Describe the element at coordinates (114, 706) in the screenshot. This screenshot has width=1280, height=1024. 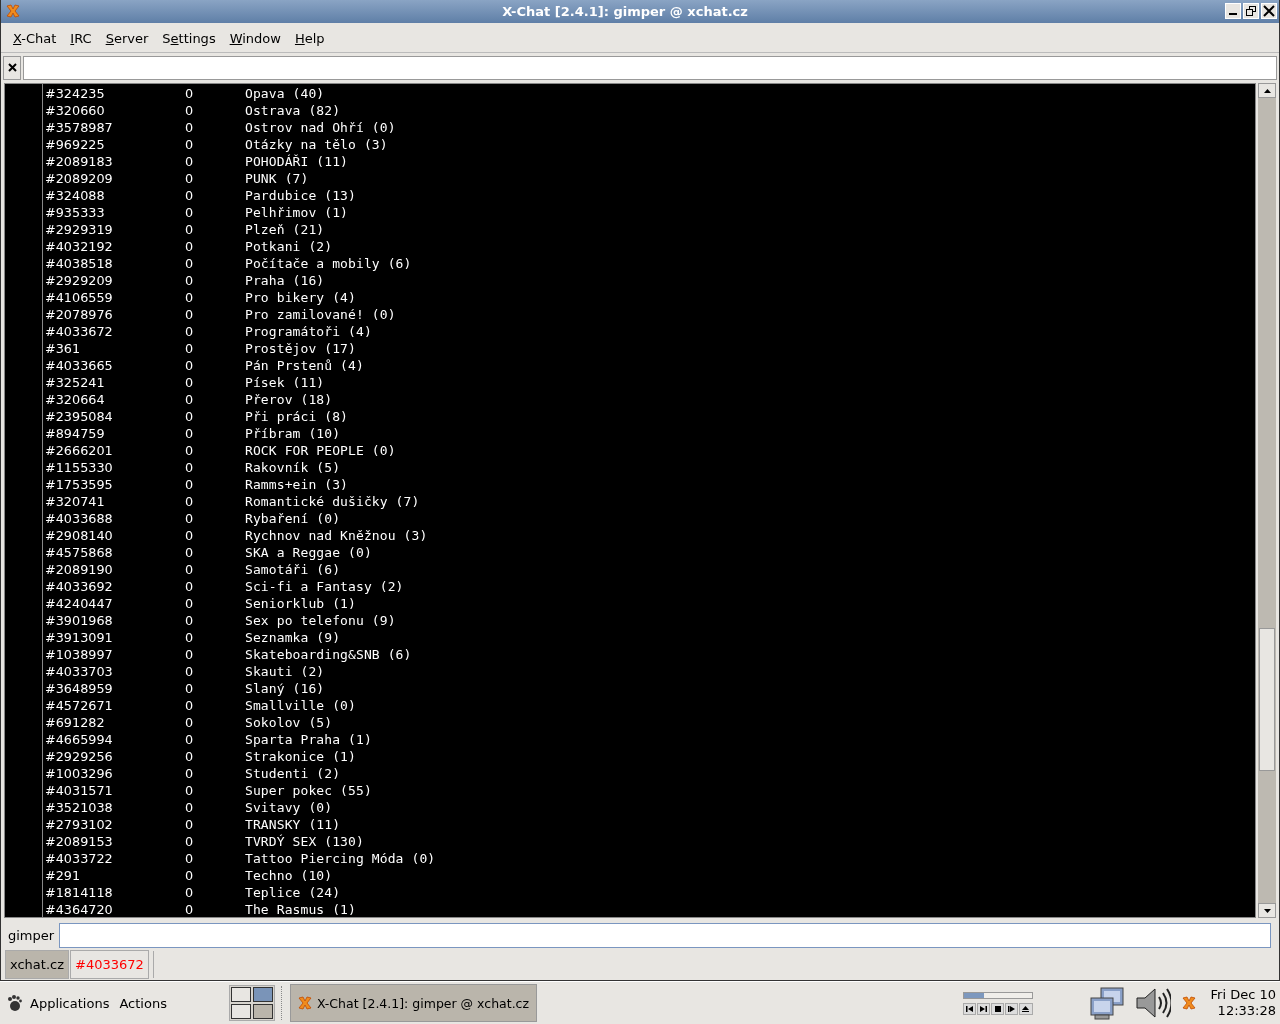
I see `channel-name: #4572671` at that location.